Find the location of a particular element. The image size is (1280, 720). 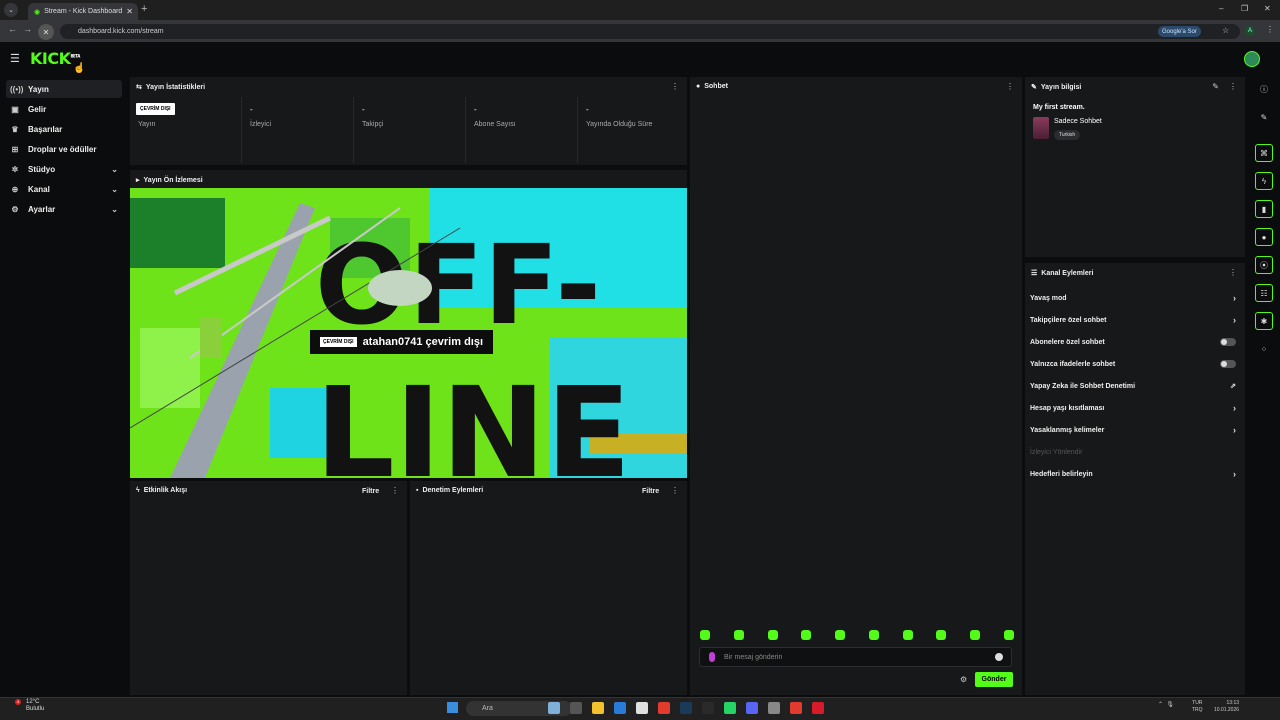

send-button: Gönder is located at coordinates (994, 679).